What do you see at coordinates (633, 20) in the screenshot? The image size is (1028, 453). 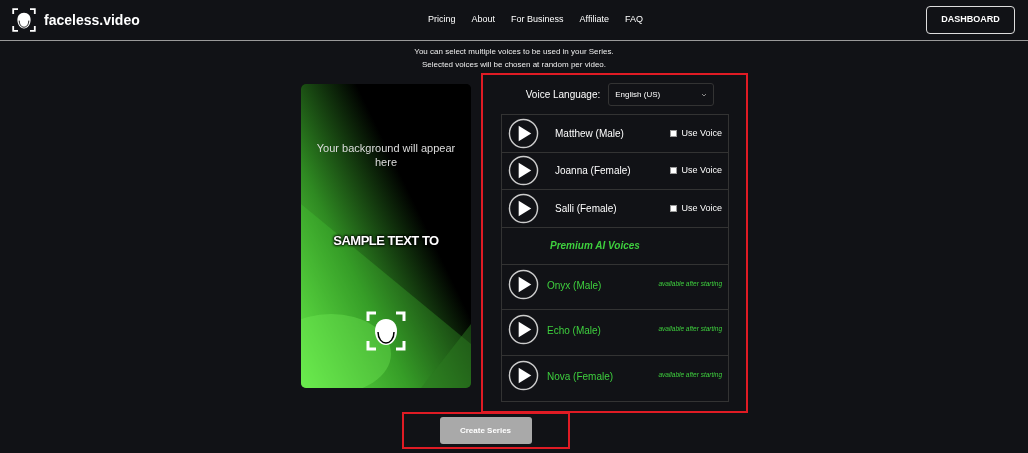 I see `nav-link: FAQ` at bounding box center [633, 20].